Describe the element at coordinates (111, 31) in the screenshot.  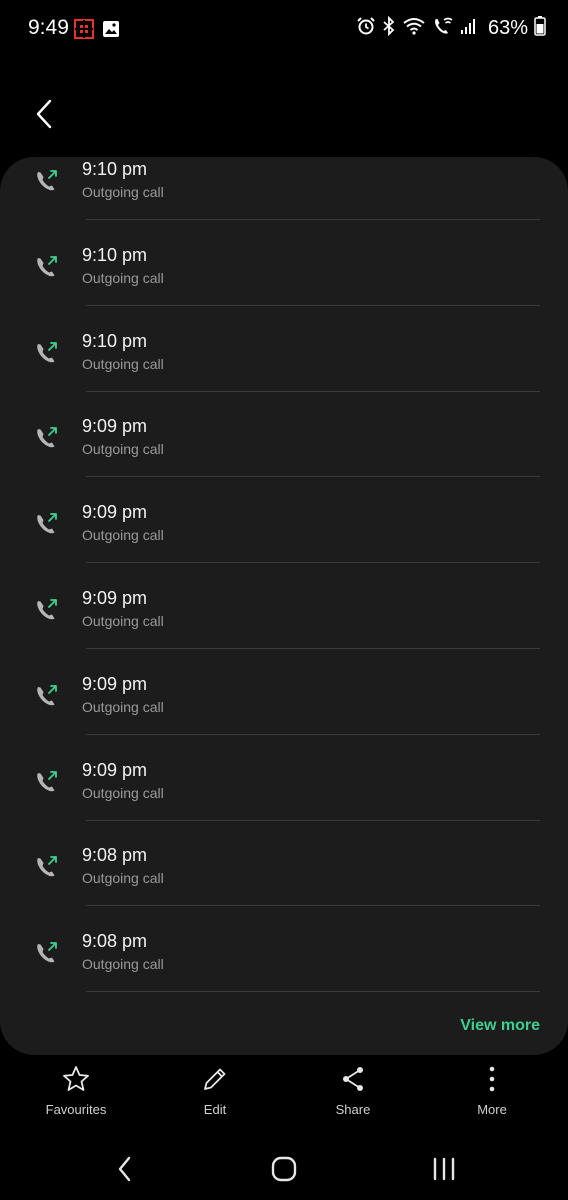
I see `gallery-icon` at that location.